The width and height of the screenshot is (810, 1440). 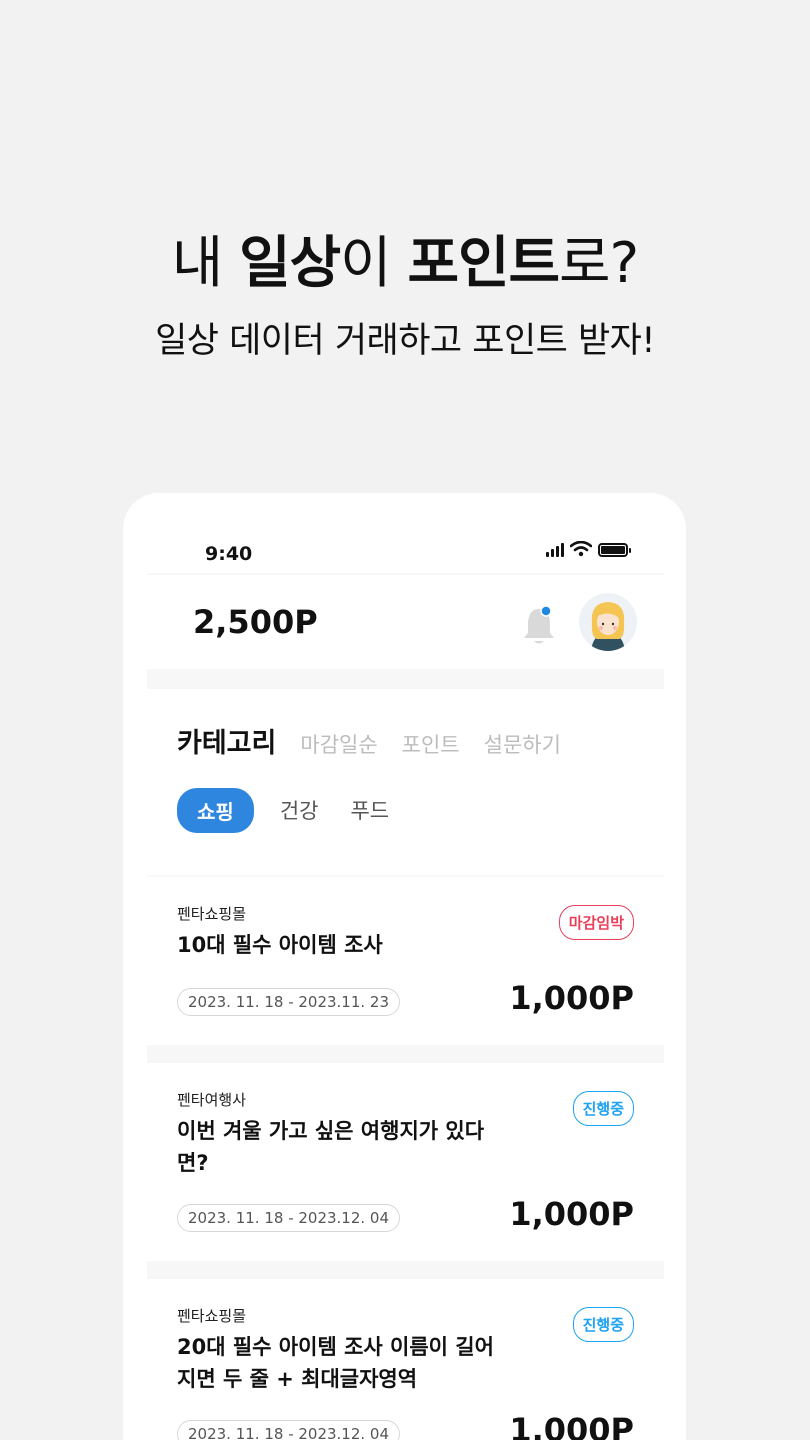 I want to click on bell-icon, so click(x=539, y=625).